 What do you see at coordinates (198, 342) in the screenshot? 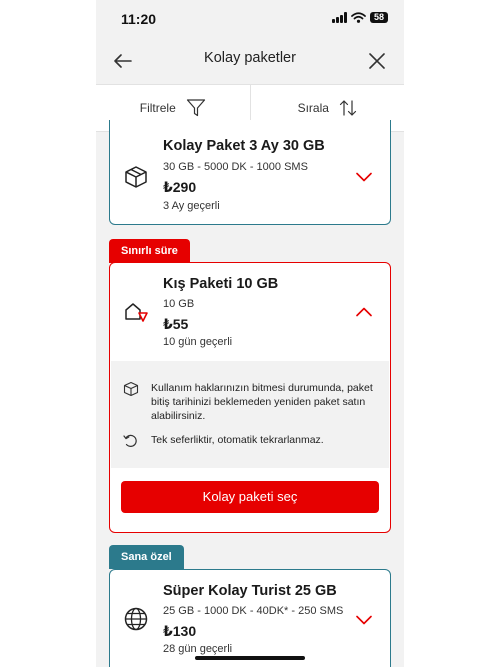
I see `package-validity: 10 gün geçerli` at bounding box center [198, 342].